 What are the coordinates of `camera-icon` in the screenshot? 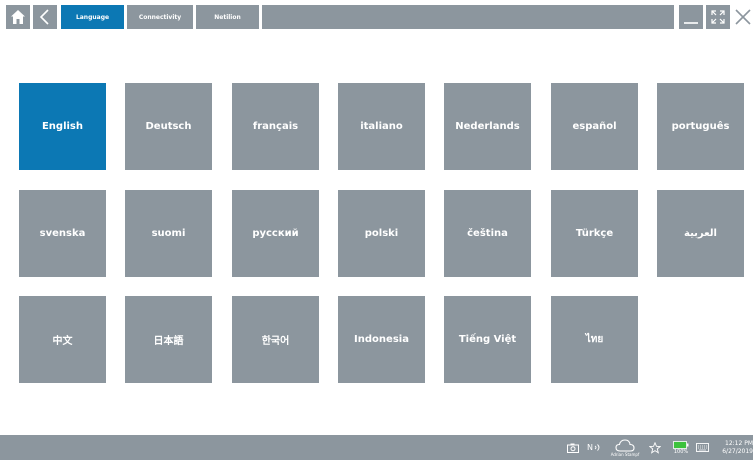 It's located at (573, 448).